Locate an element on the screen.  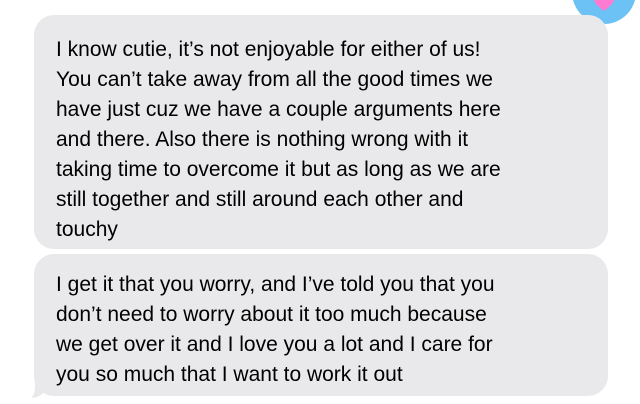
message-line: you so much that I want to work it out is located at coordinates (229, 374).